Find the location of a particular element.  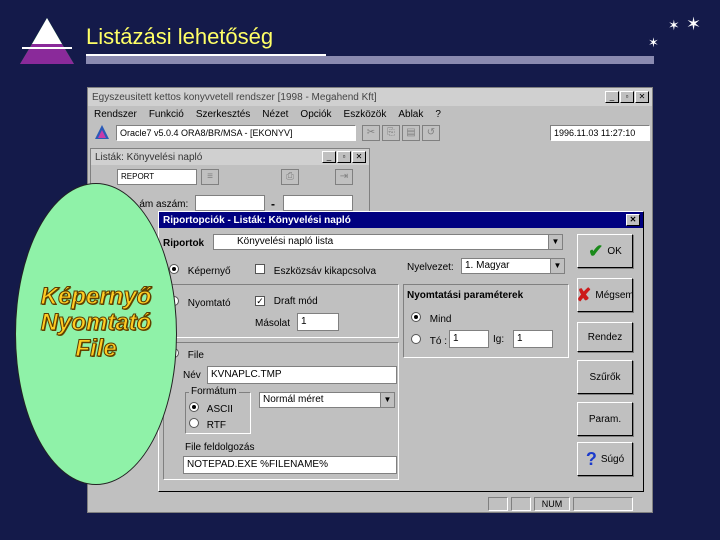

formatum-label: Formátum is located at coordinates (214, 391).